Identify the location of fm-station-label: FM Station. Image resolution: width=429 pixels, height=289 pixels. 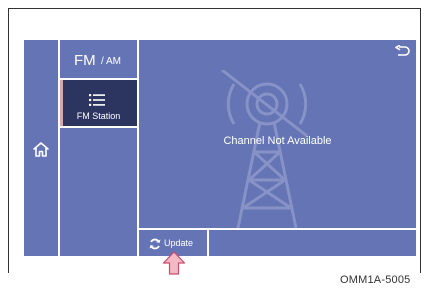
(98, 116).